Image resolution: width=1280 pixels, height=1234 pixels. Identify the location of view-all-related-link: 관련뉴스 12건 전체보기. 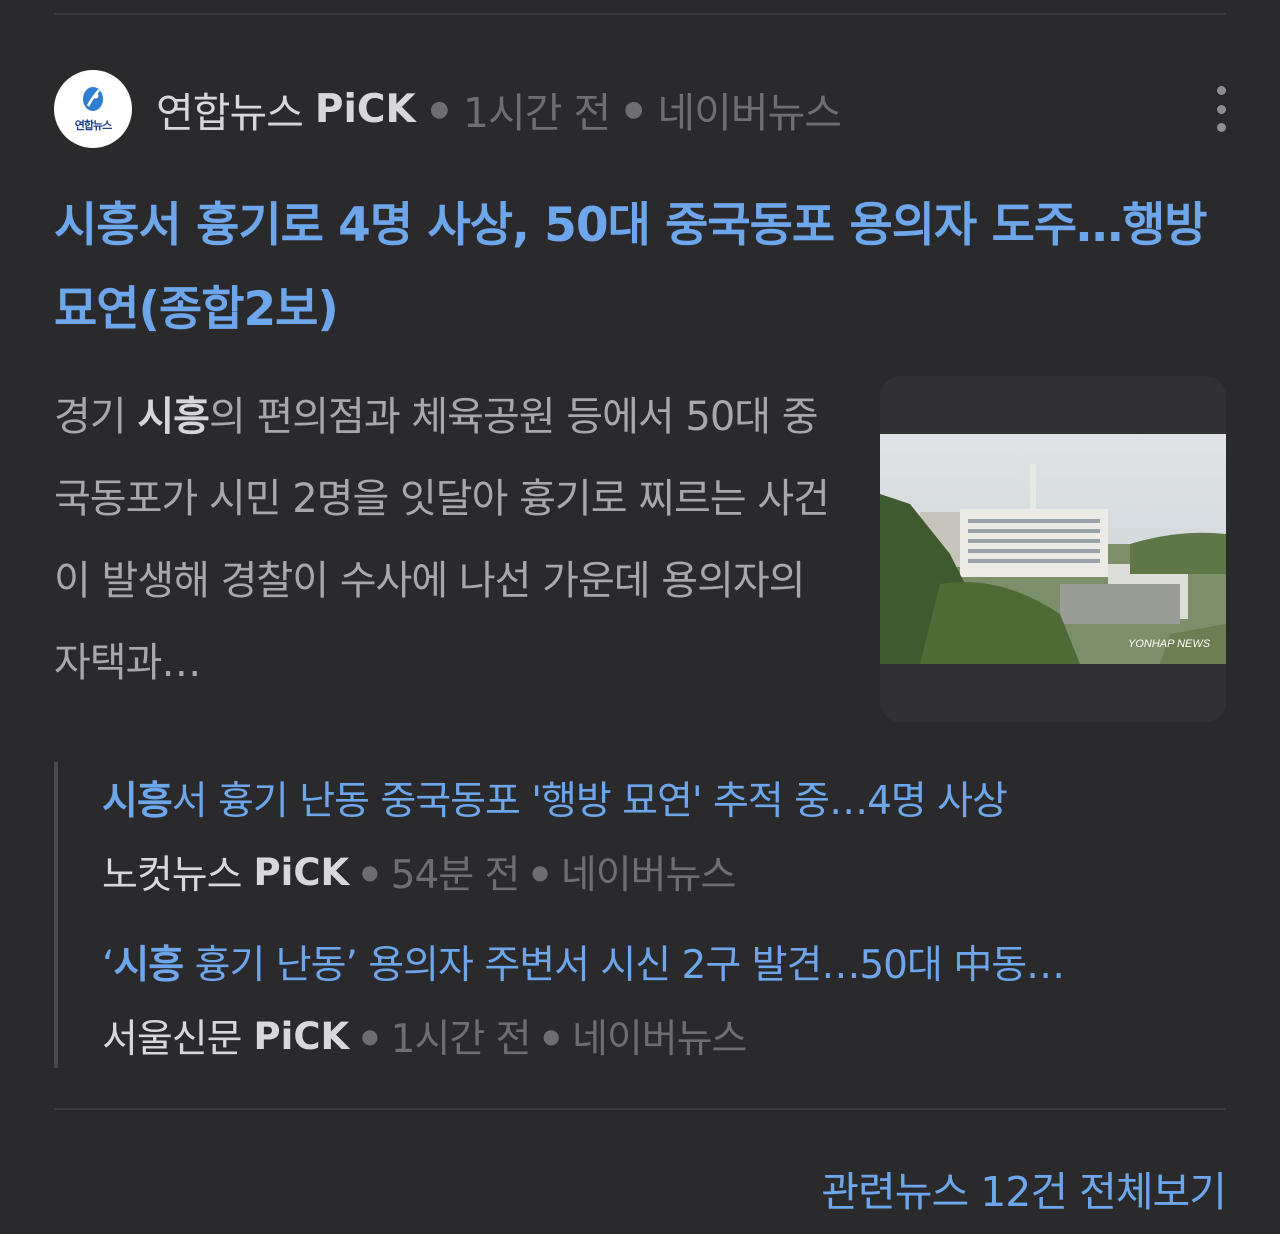
(1024, 1188).